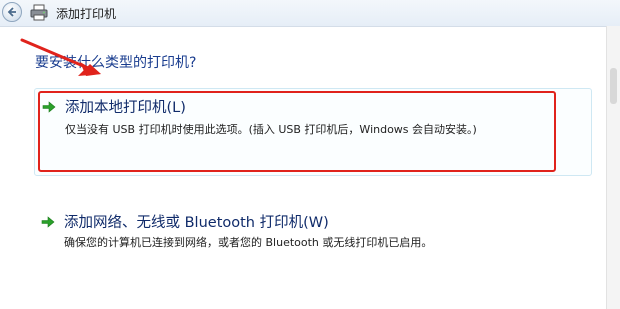 The height and width of the screenshot is (309, 620). What do you see at coordinates (196, 223) in the screenshot?
I see `option-title: 添加网络、无线或 Bluetooth 打印机(W)` at bounding box center [196, 223].